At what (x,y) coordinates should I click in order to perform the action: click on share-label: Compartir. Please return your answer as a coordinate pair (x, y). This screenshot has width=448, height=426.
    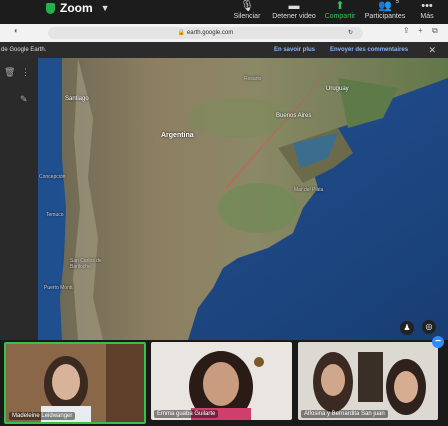
    Looking at the image, I should click on (340, 16).